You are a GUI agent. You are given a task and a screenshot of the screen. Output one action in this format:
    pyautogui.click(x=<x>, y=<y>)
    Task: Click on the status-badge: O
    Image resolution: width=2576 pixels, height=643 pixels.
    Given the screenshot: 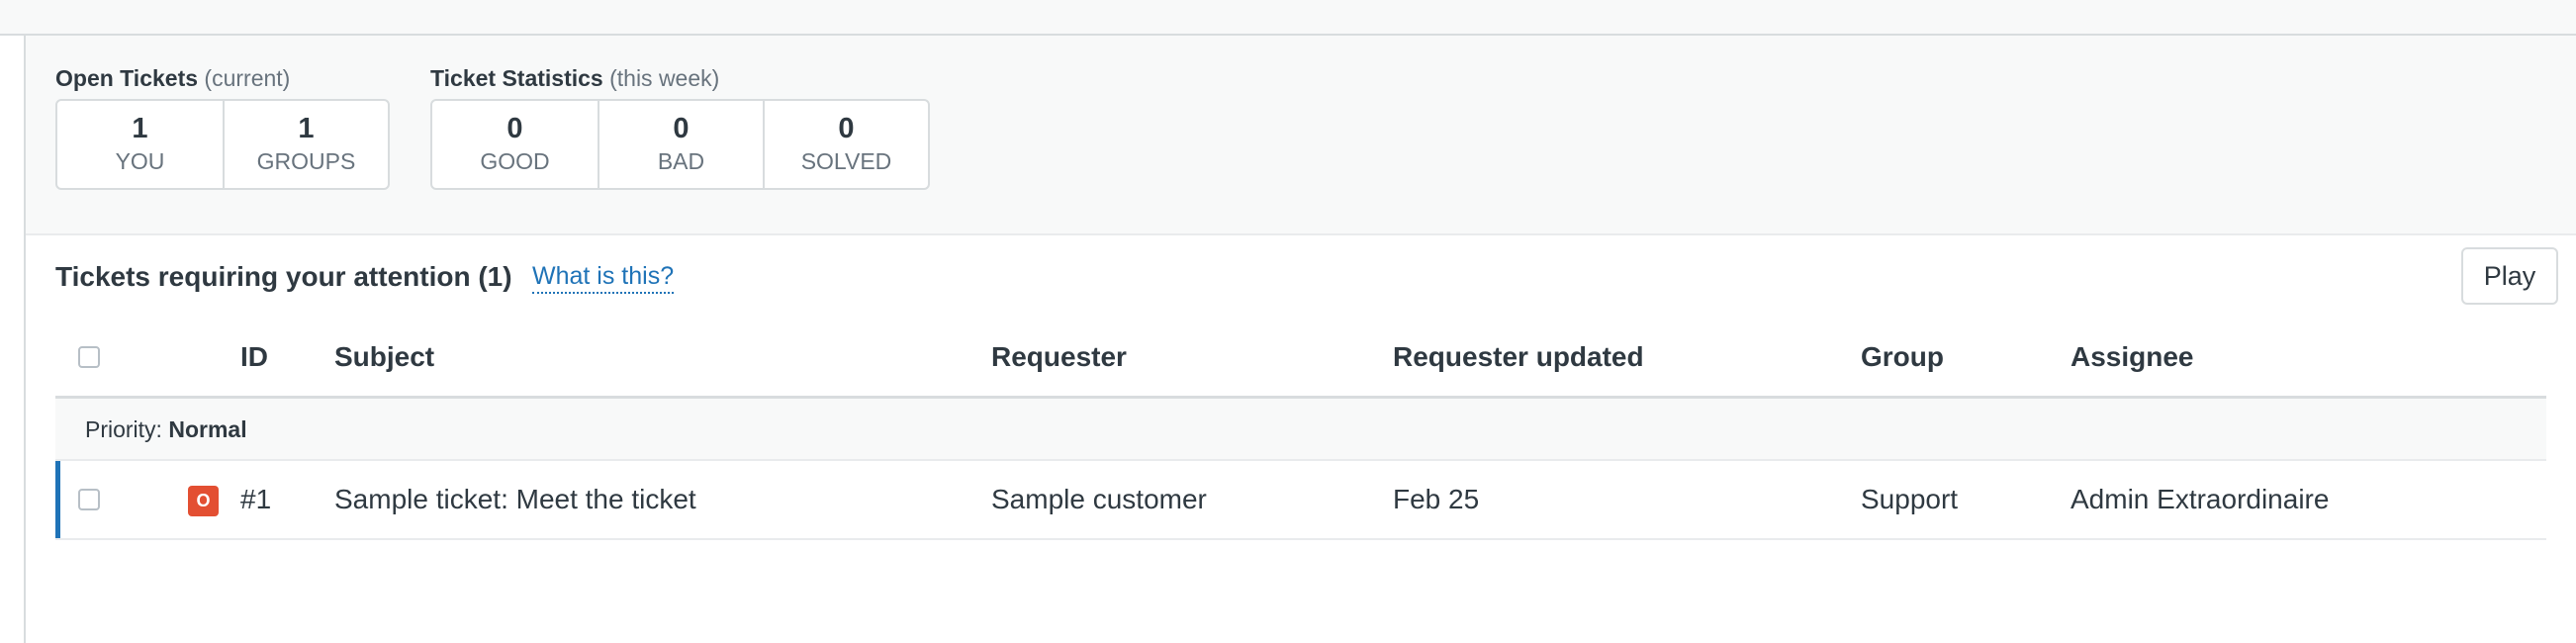 What is the action you would take?
    pyautogui.click(x=204, y=501)
    